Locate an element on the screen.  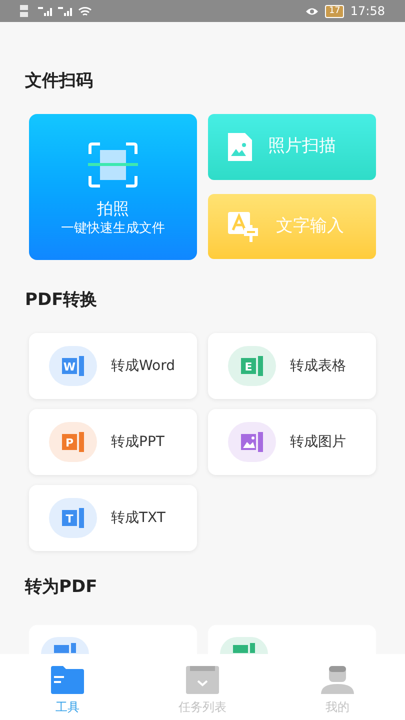
photo-capture-card: 拍照 一键快速生成文件 is located at coordinates (113, 187).